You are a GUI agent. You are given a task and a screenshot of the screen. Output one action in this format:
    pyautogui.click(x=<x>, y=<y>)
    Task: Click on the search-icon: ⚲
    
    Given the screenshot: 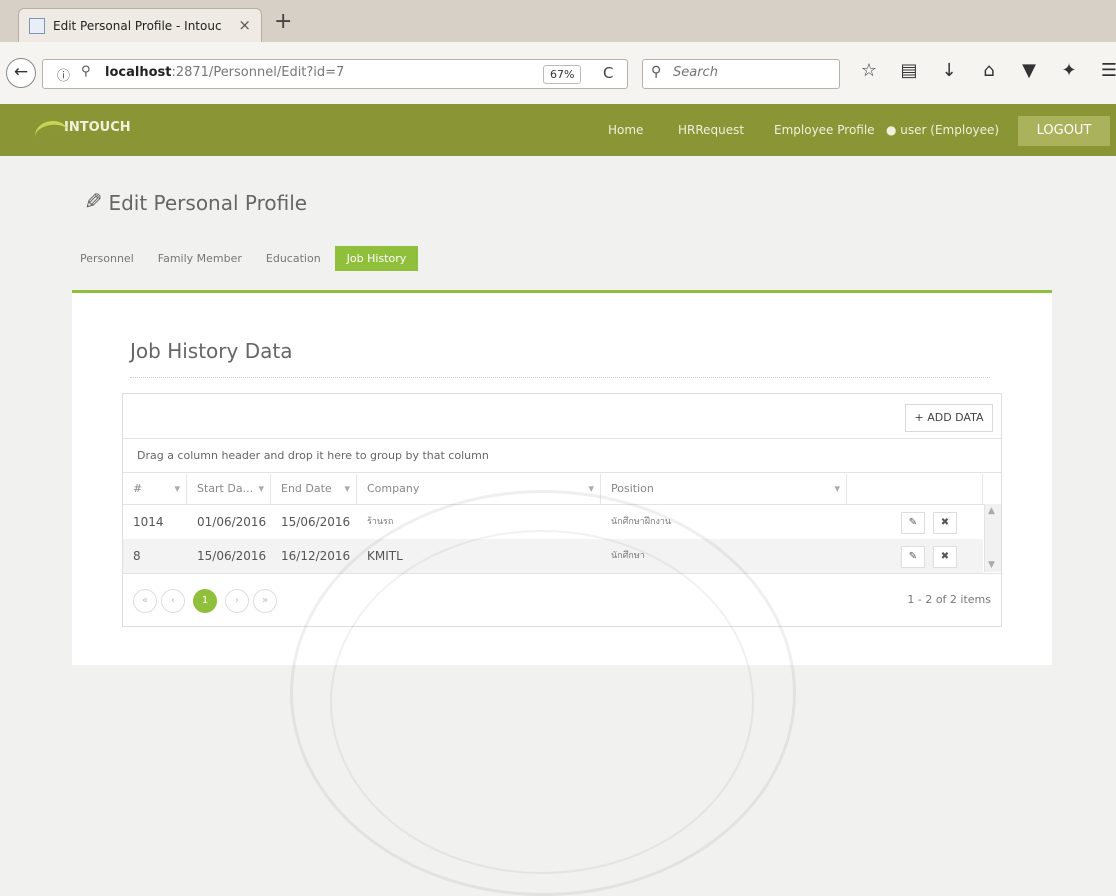 What is the action you would take?
    pyautogui.click(x=656, y=72)
    